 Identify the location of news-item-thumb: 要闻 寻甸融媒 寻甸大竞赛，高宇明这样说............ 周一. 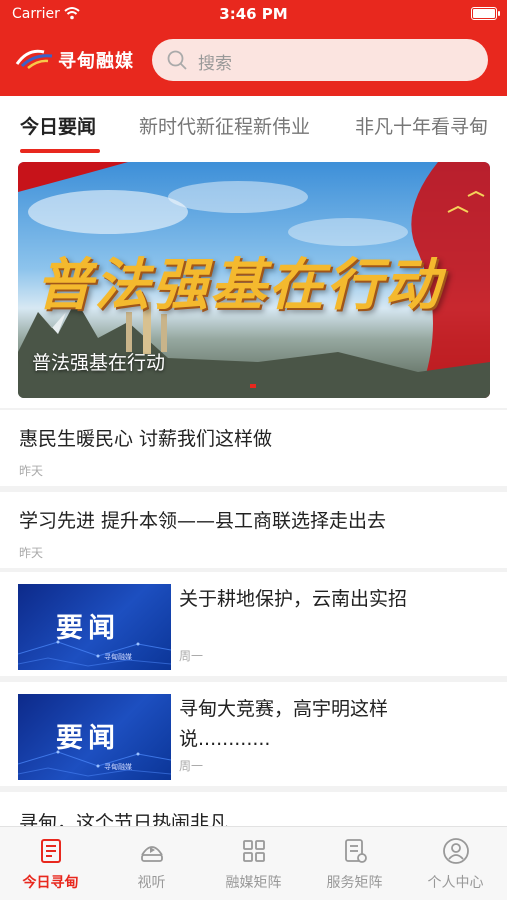
(253, 734).